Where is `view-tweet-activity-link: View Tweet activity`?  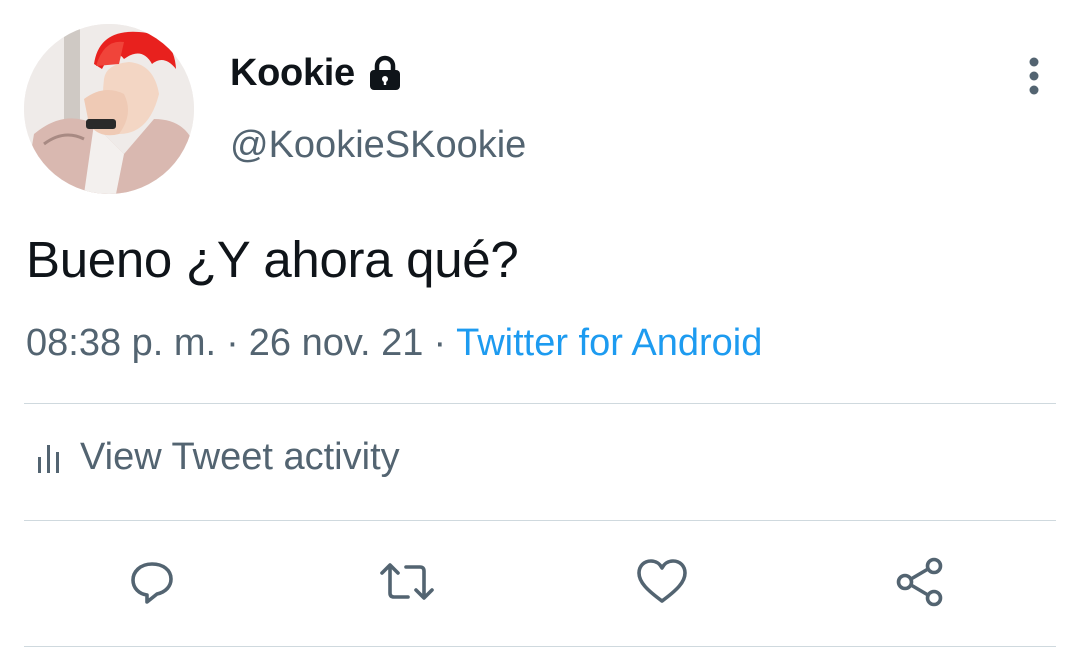
view-tweet-activity-link: View Tweet activity is located at coordinates (218, 457).